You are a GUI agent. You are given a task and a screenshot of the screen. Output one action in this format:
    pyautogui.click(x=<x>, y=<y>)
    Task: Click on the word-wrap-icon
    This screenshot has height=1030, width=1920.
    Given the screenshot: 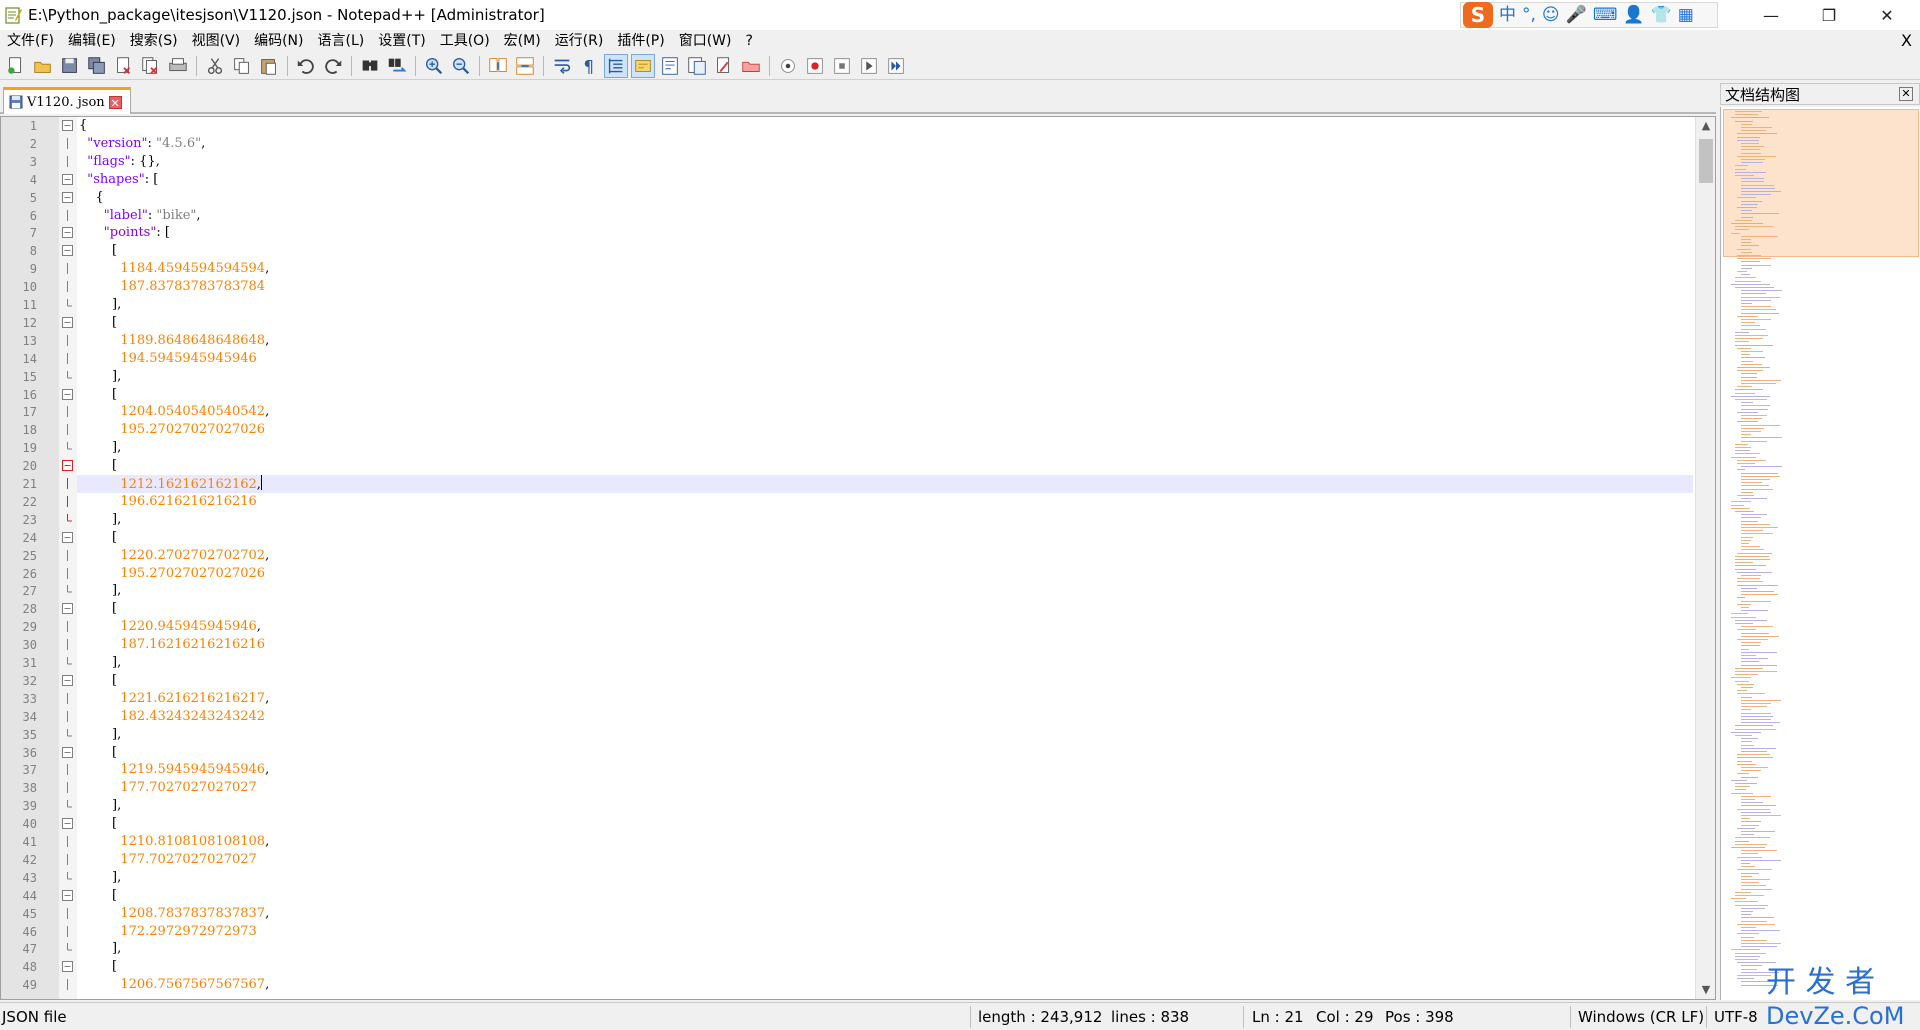 What is the action you would take?
    pyautogui.click(x=562, y=66)
    